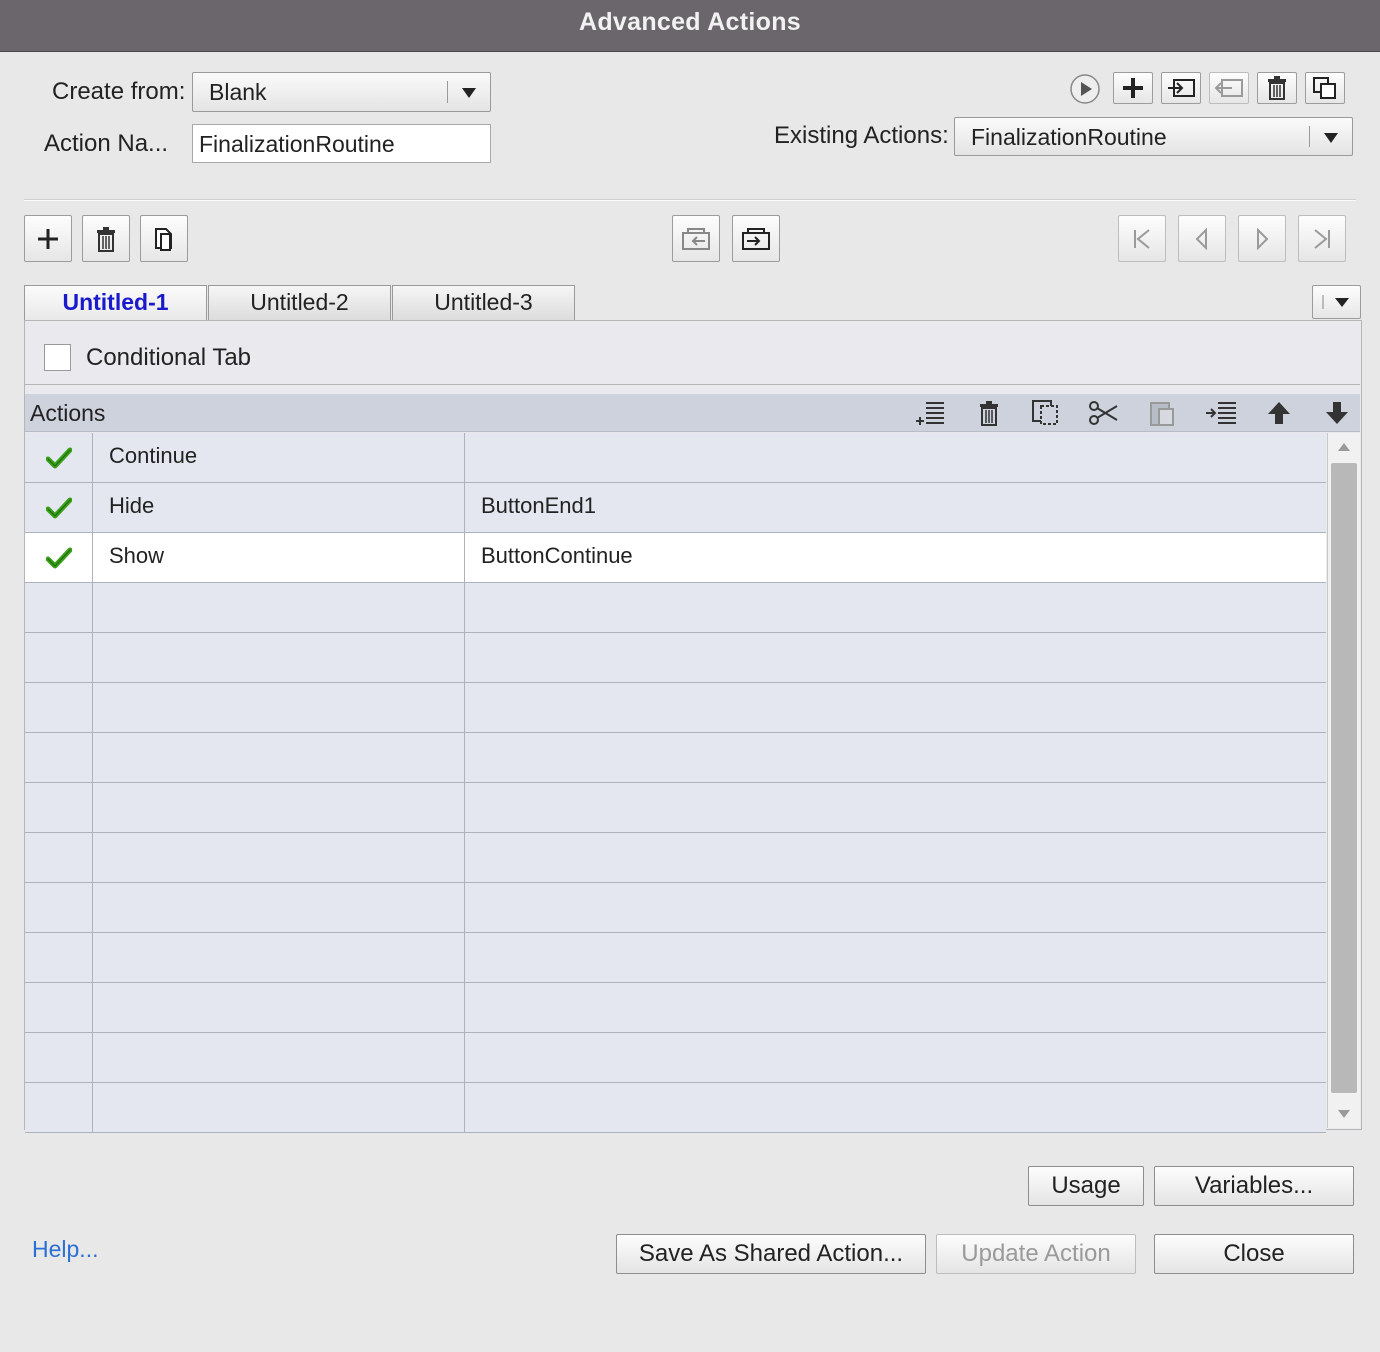  Describe the element at coordinates (1279, 413) in the screenshot. I see `move-up-icon` at that location.